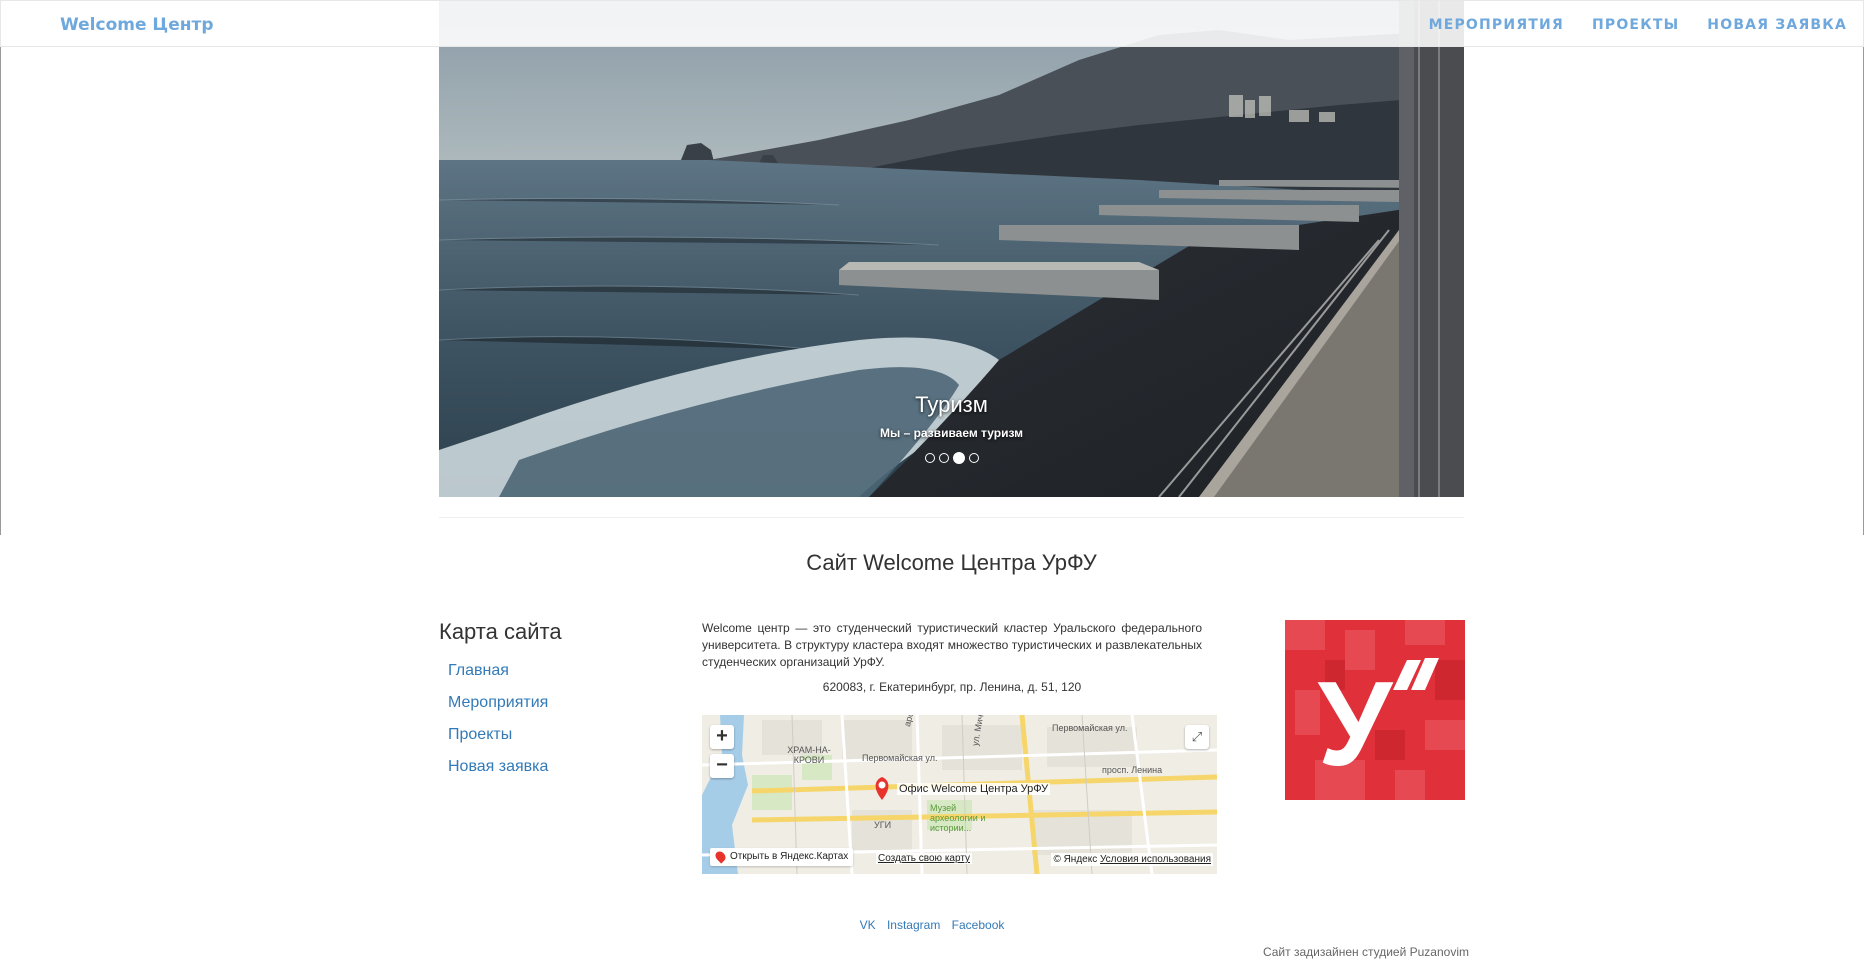 The height and width of the screenshot is (966, 1864). Describe the element at coordinates (789, 856) in the screenshot. I see `open-yandex-maps-label: Открыть в Яндекс.Картах` at that location.